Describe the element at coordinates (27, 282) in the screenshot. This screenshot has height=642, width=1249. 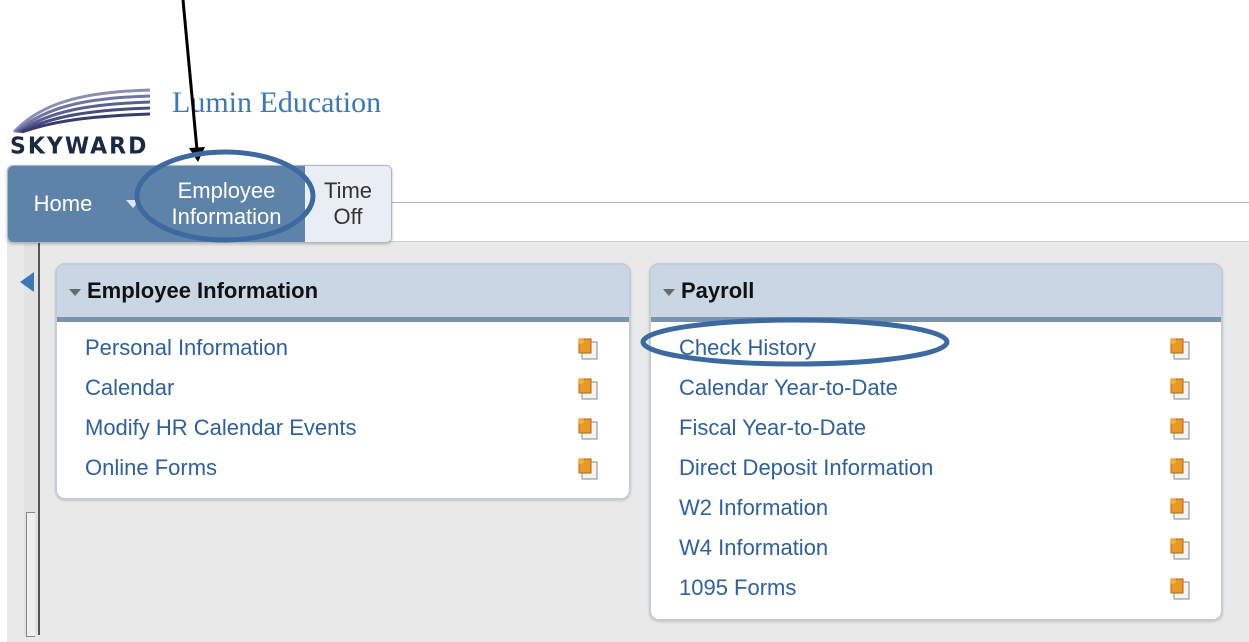
I see `triangle-left-icon` at that location.